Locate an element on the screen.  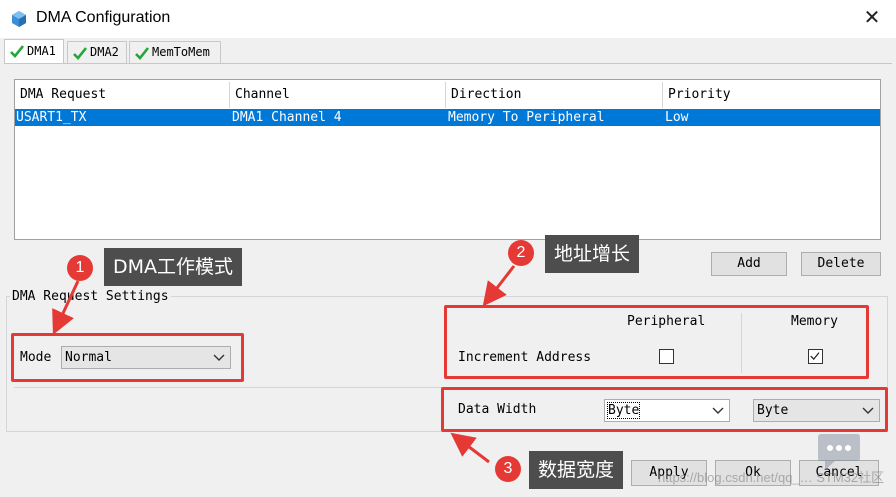
cell-channel: DMA1 Channel 4 is located at coordinates (287, 117).